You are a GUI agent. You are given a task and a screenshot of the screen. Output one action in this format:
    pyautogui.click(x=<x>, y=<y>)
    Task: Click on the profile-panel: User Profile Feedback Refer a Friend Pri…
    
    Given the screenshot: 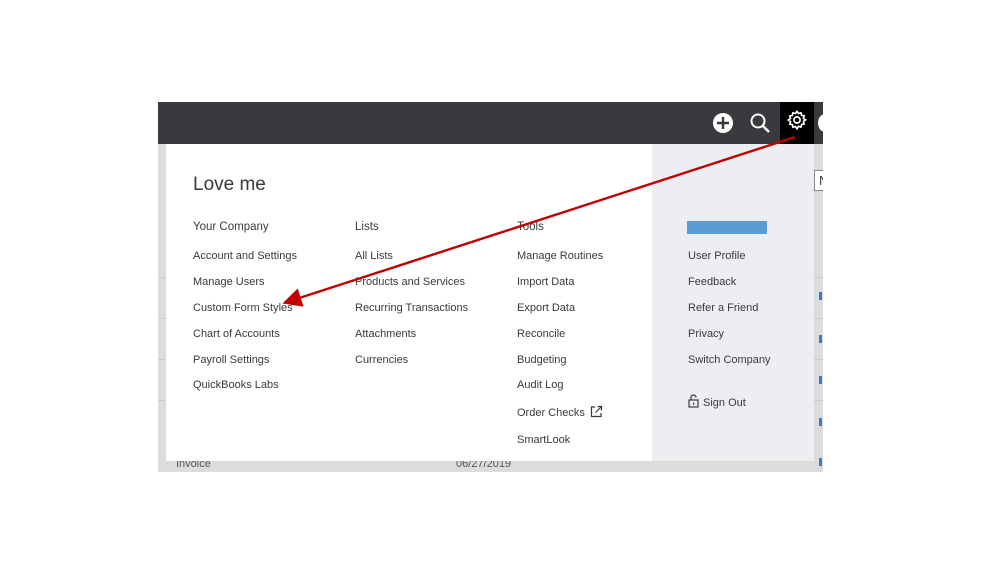 What is the action you would take?
    pyautogui.click(x=733, y=302)
    